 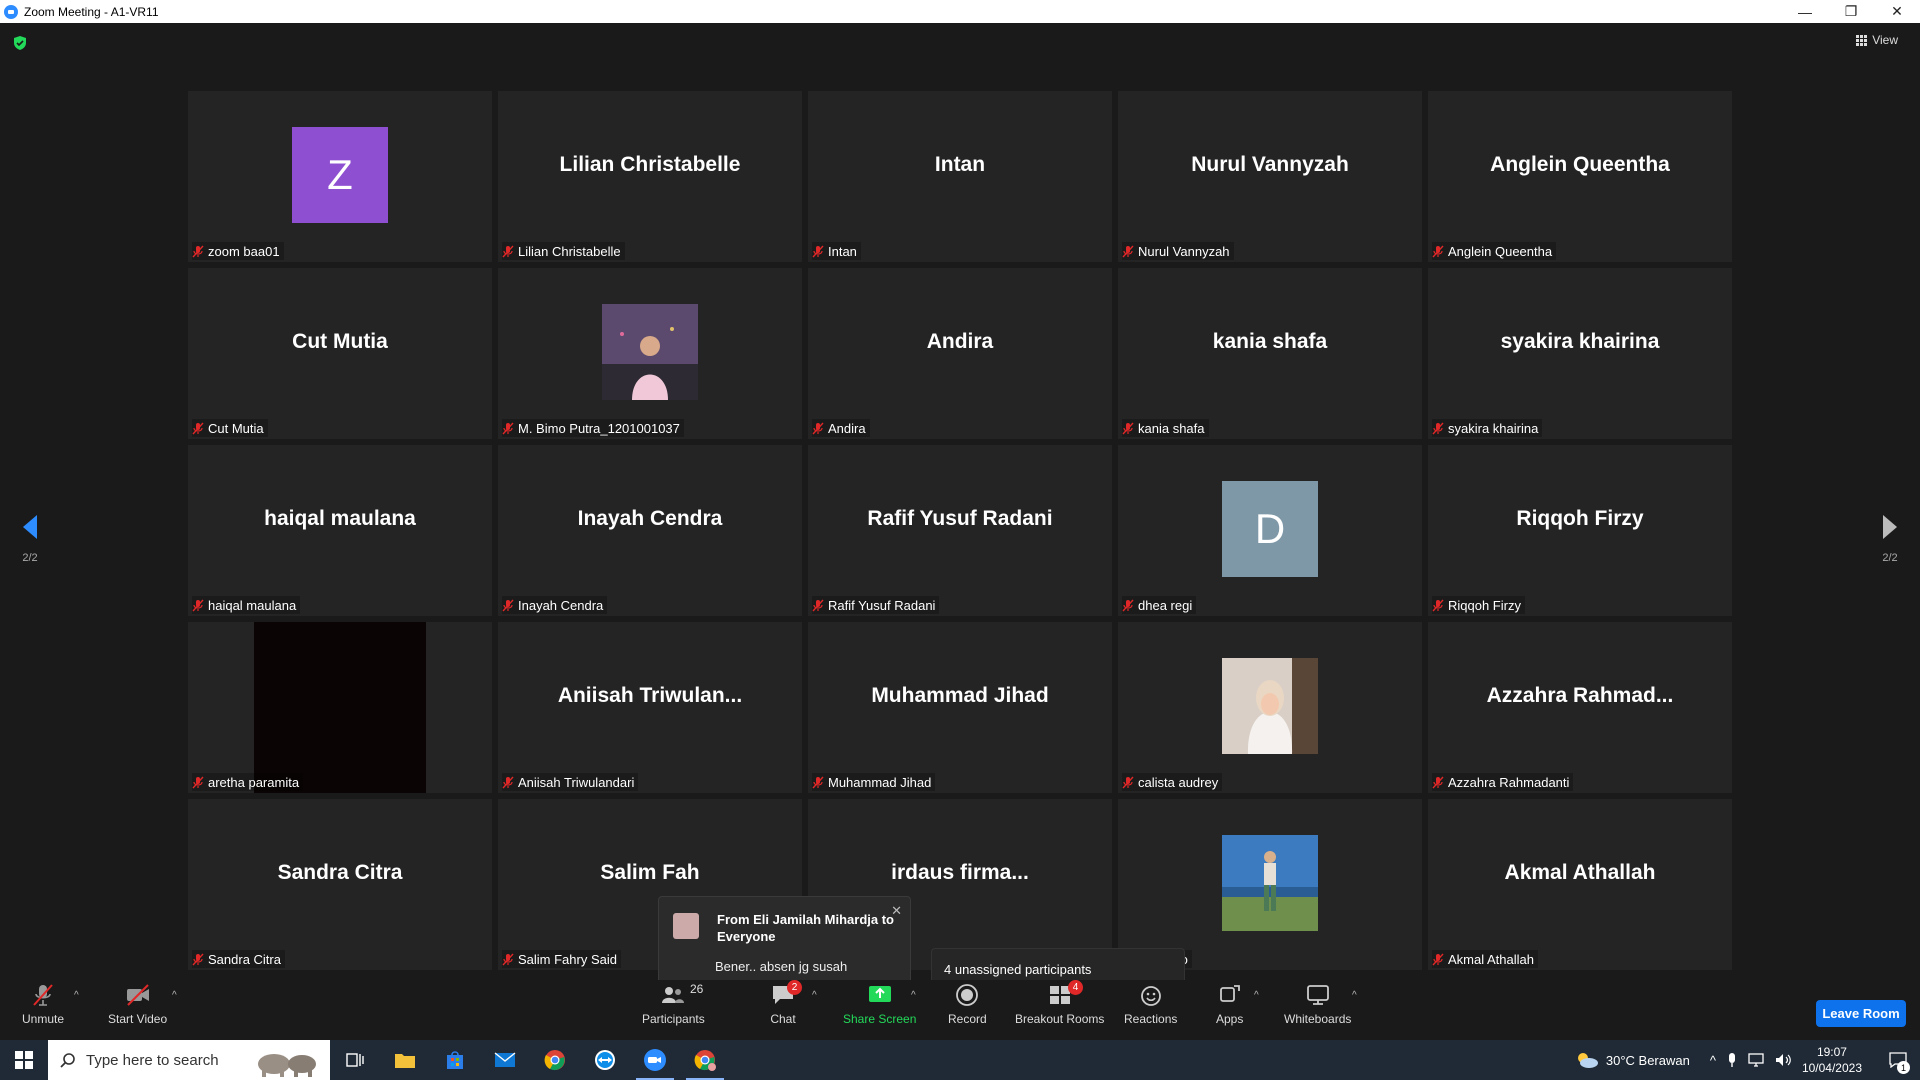 What do you see at coordinates (340, 884) in the screenshot?
I see `participant-tile: Sandra Citra Sandra Citra` at bounding box center [340, 884].